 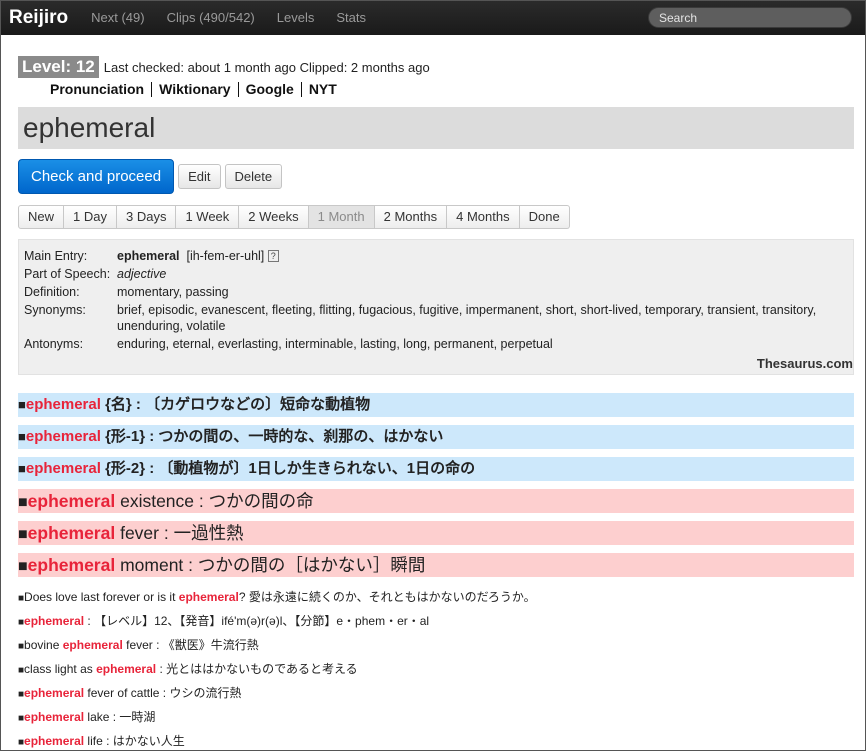 What do you see at coordinates (257, 669) in the screenshot?
I see `example-text-after: : 光とははかないものであると考える` at bounding box center [257, 669].